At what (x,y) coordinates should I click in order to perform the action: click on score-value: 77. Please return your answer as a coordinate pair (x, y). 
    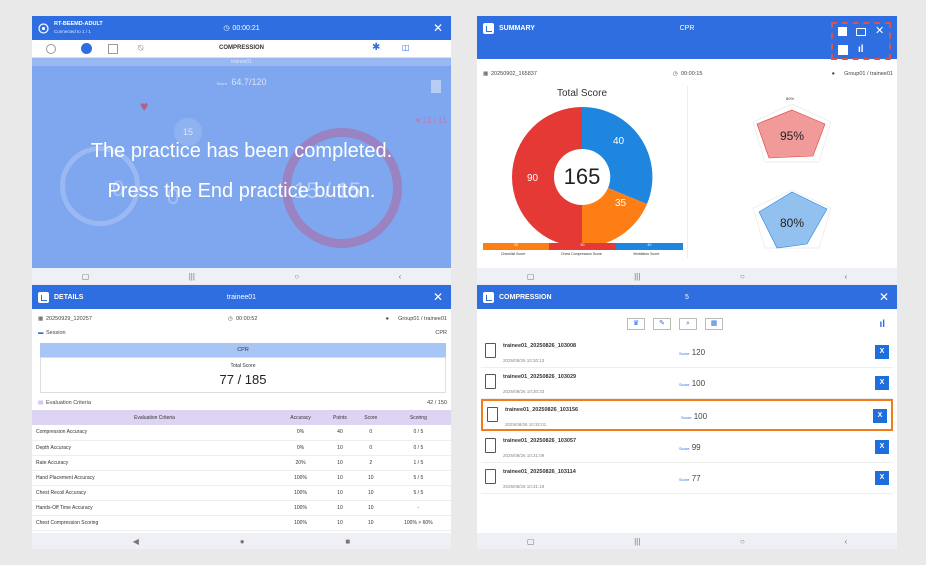
    Looking at the image, I should click on (696, 478).